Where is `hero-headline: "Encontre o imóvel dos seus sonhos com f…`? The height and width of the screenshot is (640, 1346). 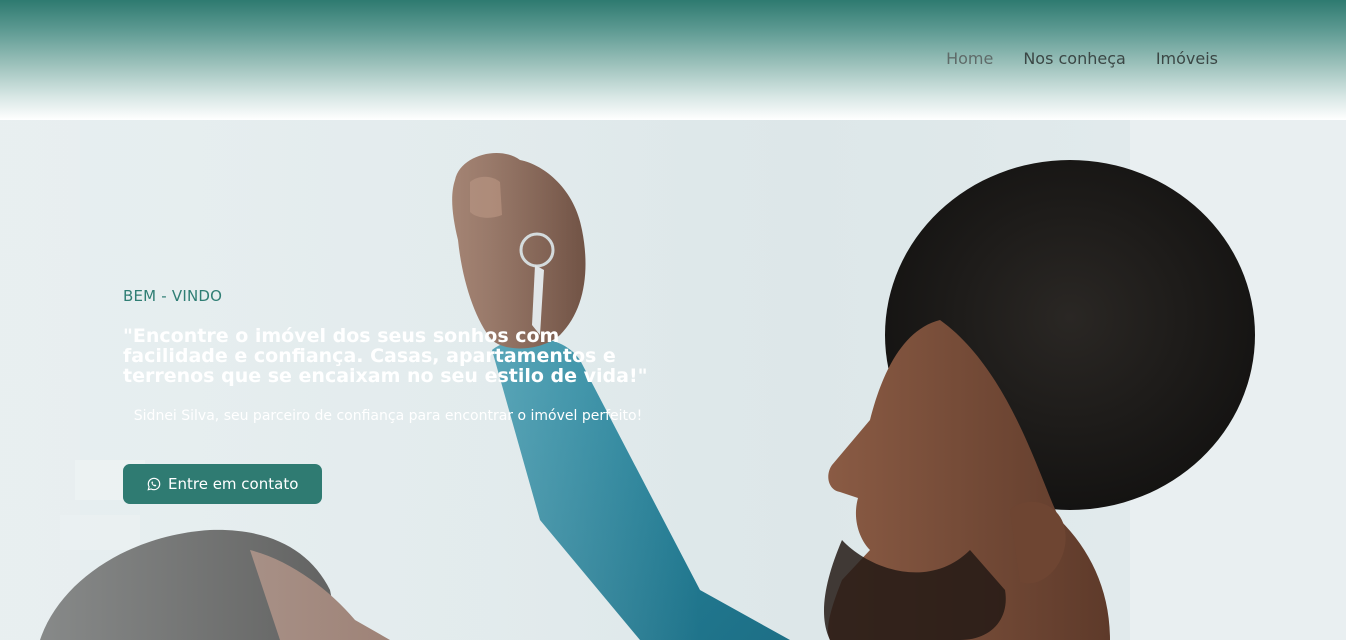
hero-headline: "Encontre o imóvel dos seus sonhos com f… is located at coordinates (385, 356).